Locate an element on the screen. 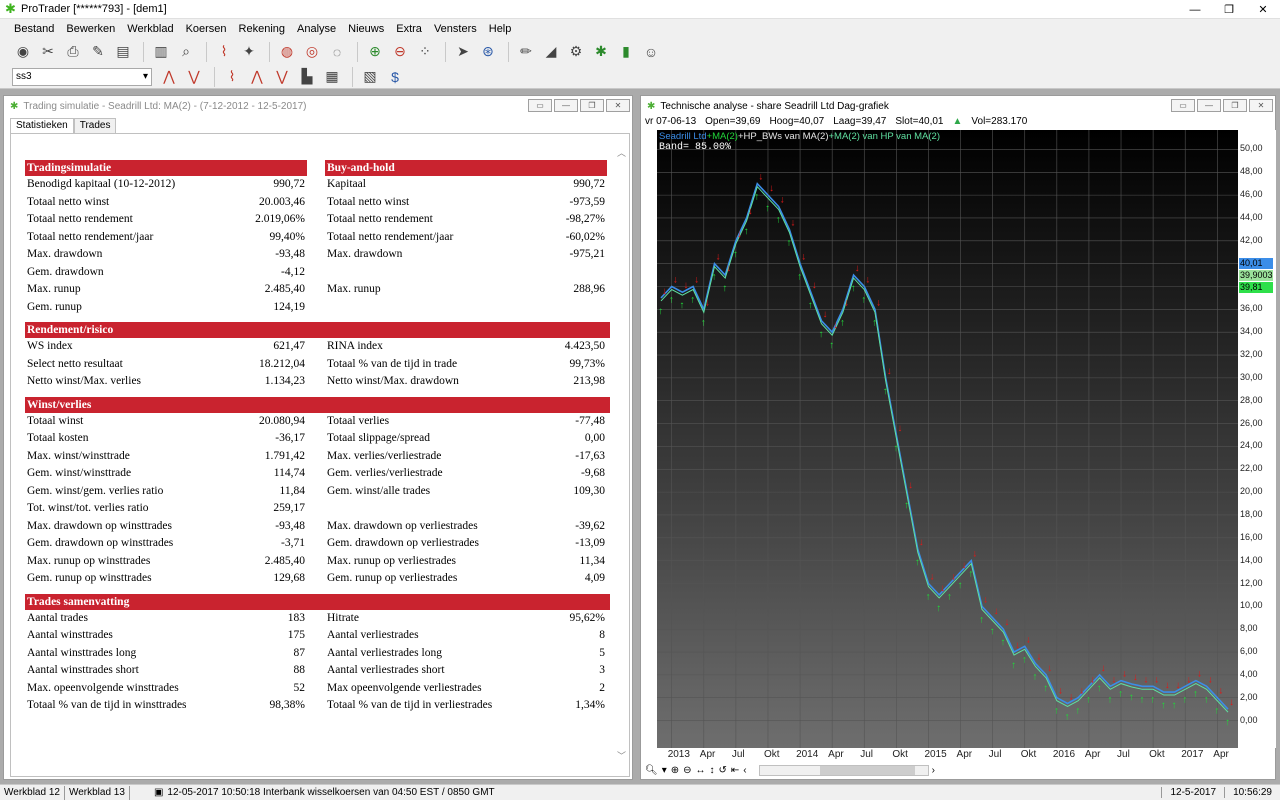  edit-icon: ✎ is located at coordinates (98, 52).